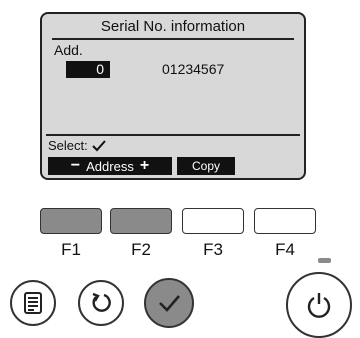 This screenshot has height=338, width=360. I want to click on menu-icon, so click(33, 303).